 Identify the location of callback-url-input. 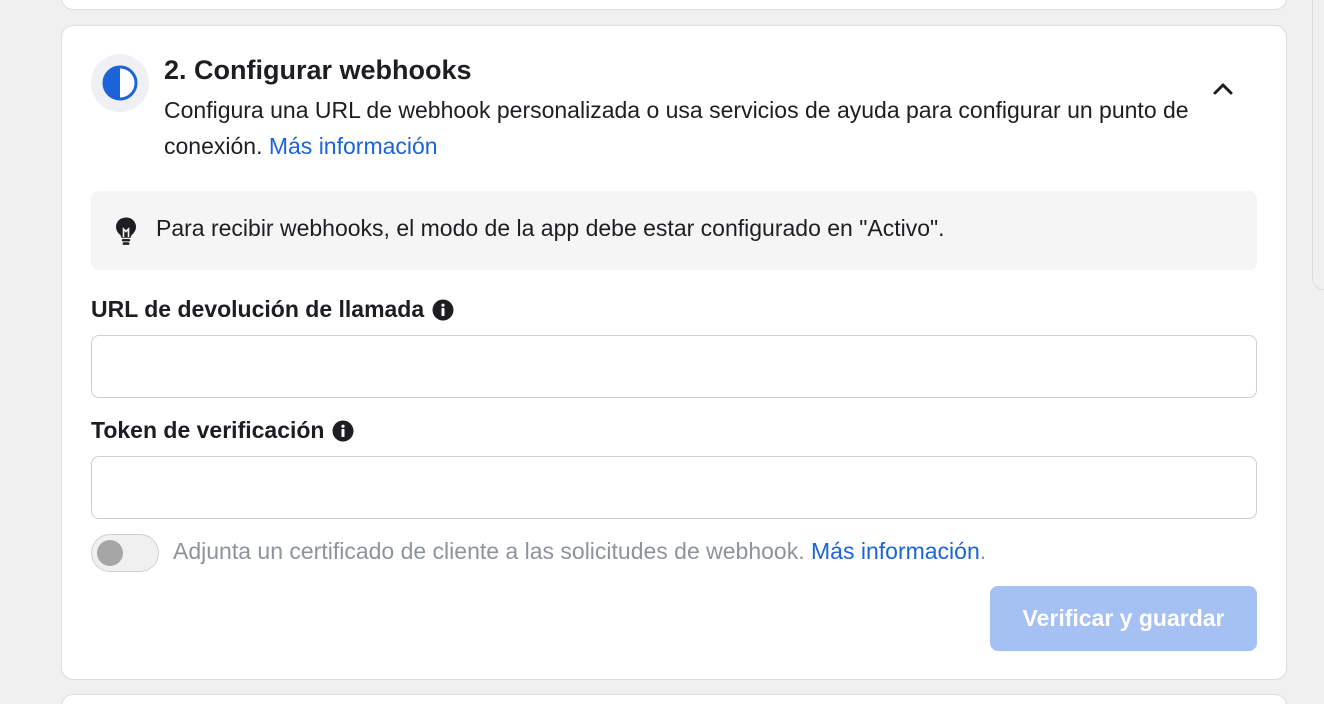
(674, 366).